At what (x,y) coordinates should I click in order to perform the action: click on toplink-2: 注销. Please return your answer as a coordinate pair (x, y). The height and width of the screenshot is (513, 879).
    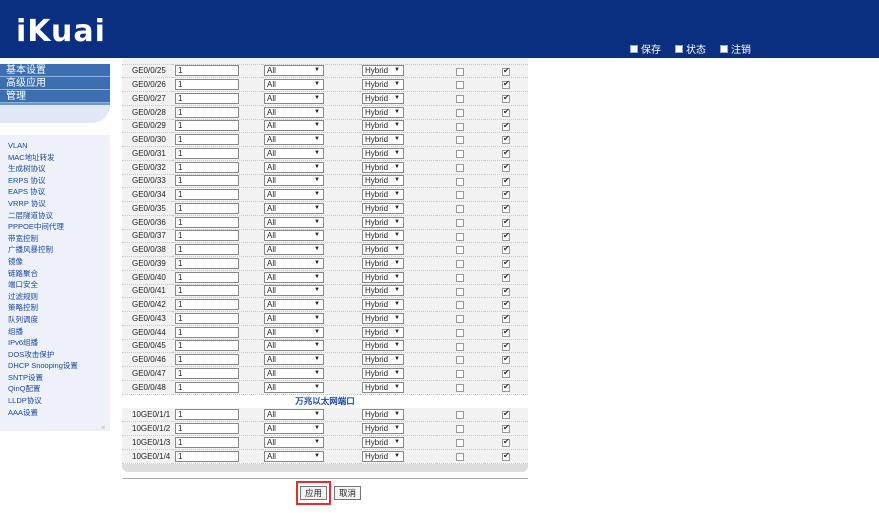
    Looking at the image, I should click on (735, 48).